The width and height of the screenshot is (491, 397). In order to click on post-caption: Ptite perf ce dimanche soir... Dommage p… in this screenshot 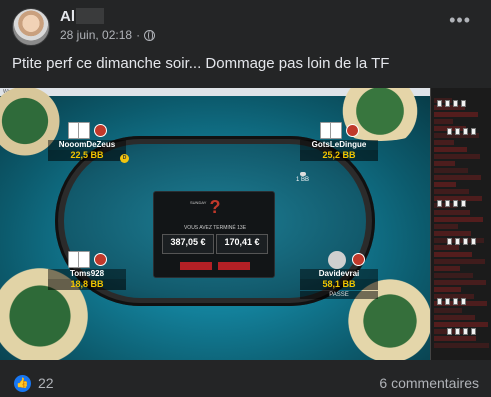, I will do `click(201, 63)`.